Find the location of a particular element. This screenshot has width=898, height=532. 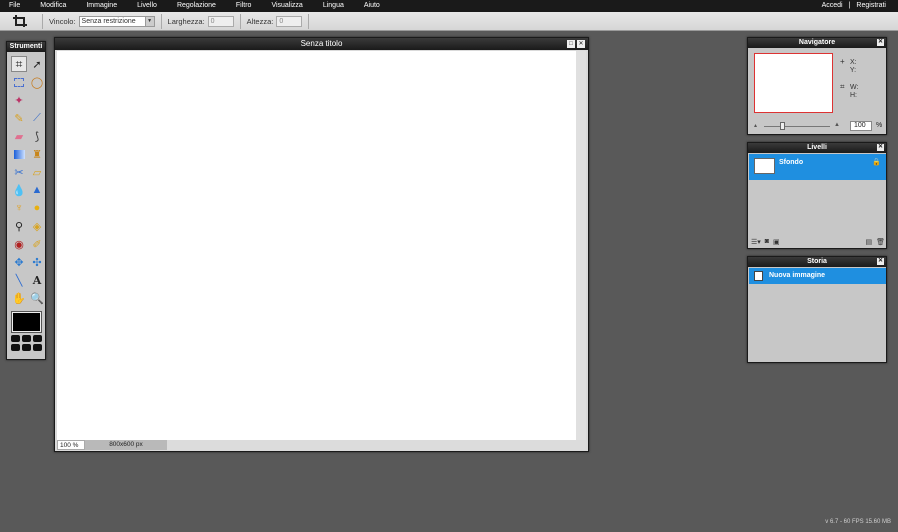

menu-regolazione: Regolazione is located at coordinates (196, 6).